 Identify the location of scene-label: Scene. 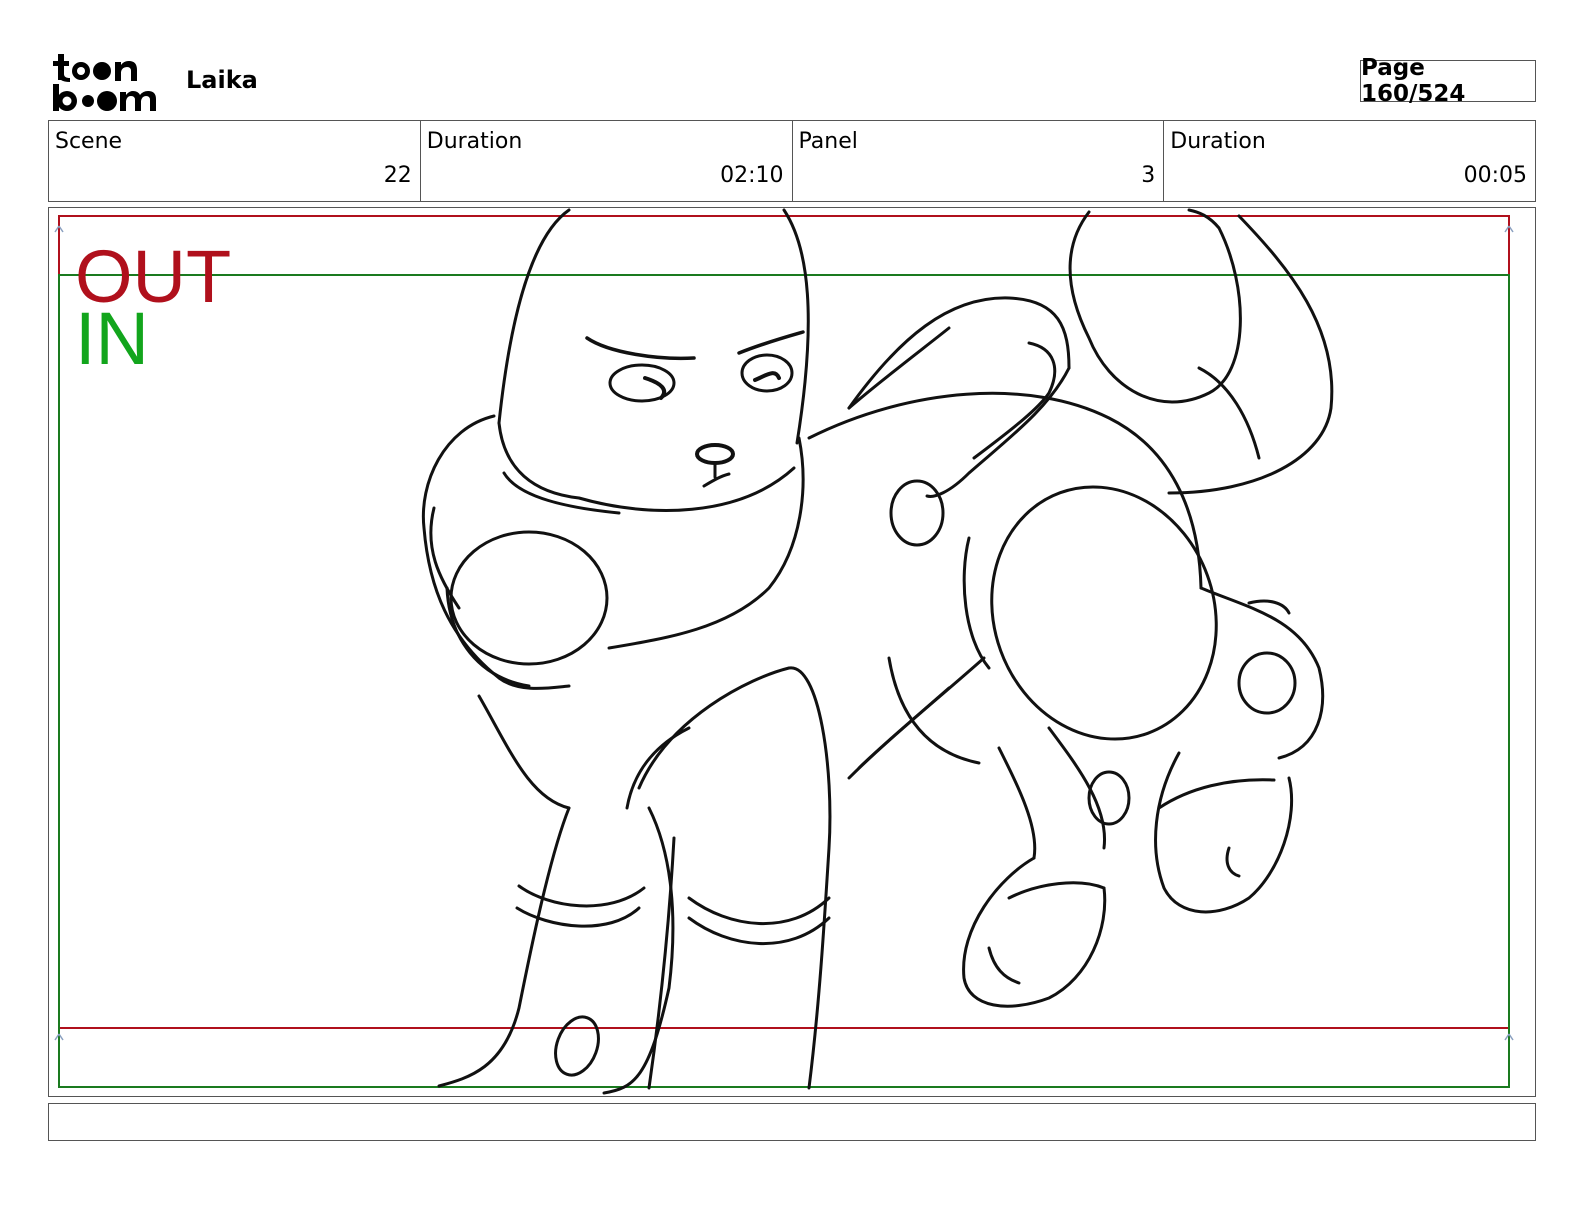
(89, 141).